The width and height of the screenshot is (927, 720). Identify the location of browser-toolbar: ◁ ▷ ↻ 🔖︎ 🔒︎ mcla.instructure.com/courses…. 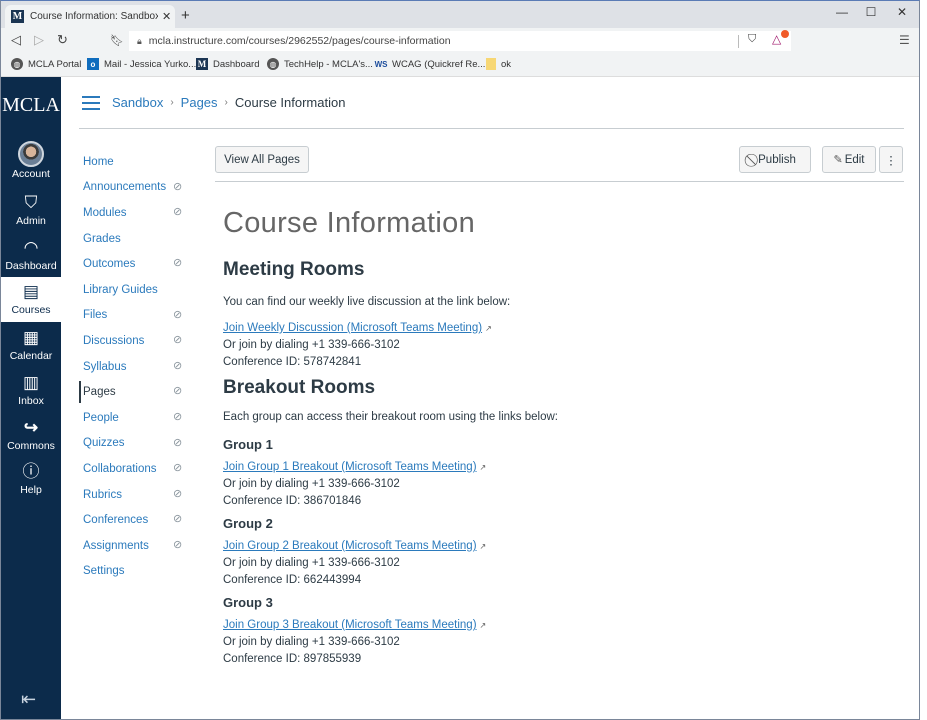
(460, 41).